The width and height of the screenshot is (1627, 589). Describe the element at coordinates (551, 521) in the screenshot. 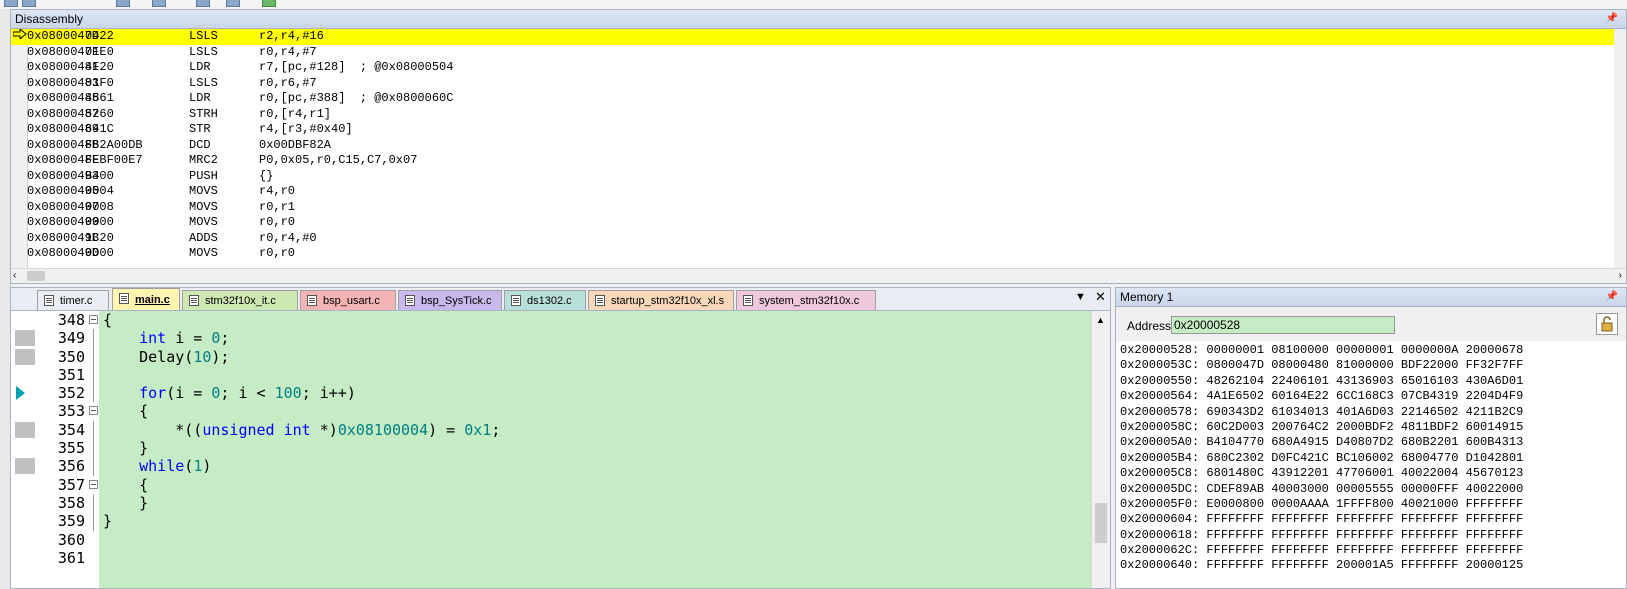

I see `code-line: 359}` at that location.